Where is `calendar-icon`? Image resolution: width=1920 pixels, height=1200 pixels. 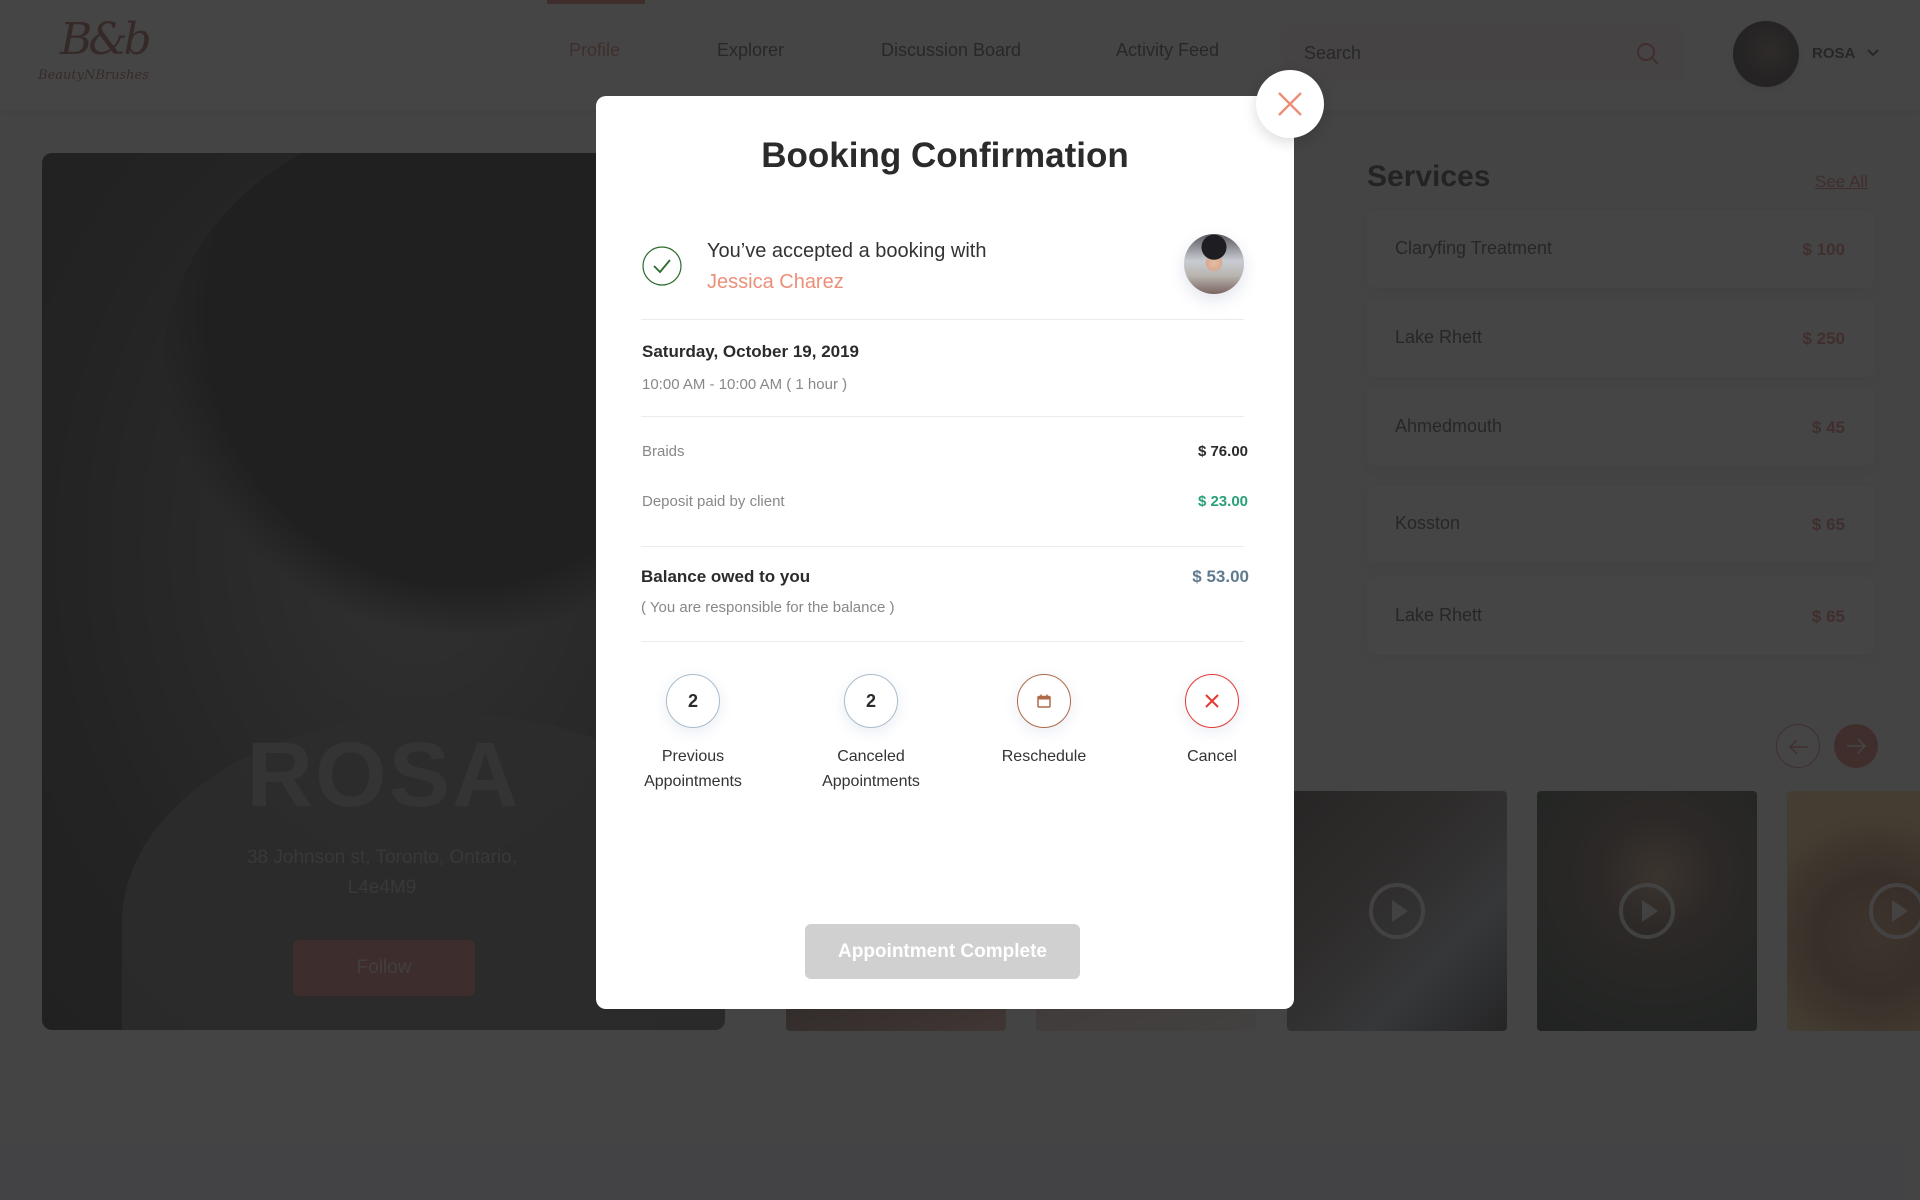 calendar-icon is located at coordinates (1044, 701).